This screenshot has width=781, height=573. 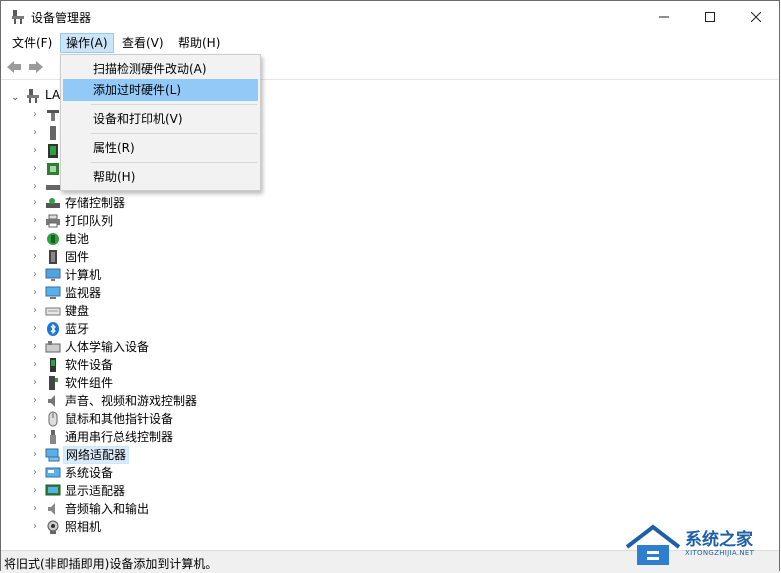 What do you see at coordinates (160, 148) in the screenshot?
I see `menu-item-properties: 属性(R)` at bounding box center [160, 148].